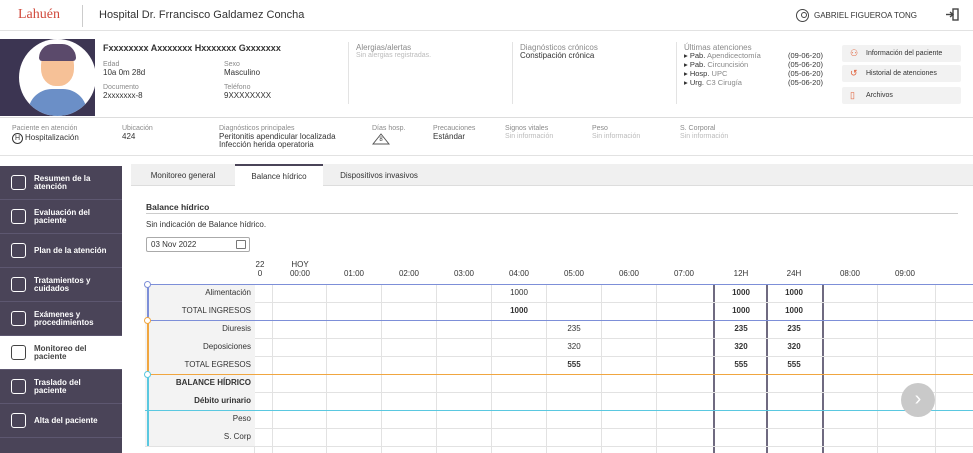  What do you see at coordinates (147, 284) in the screenshot?
I see `ingresos-marker` at bounding box center [147, 284].